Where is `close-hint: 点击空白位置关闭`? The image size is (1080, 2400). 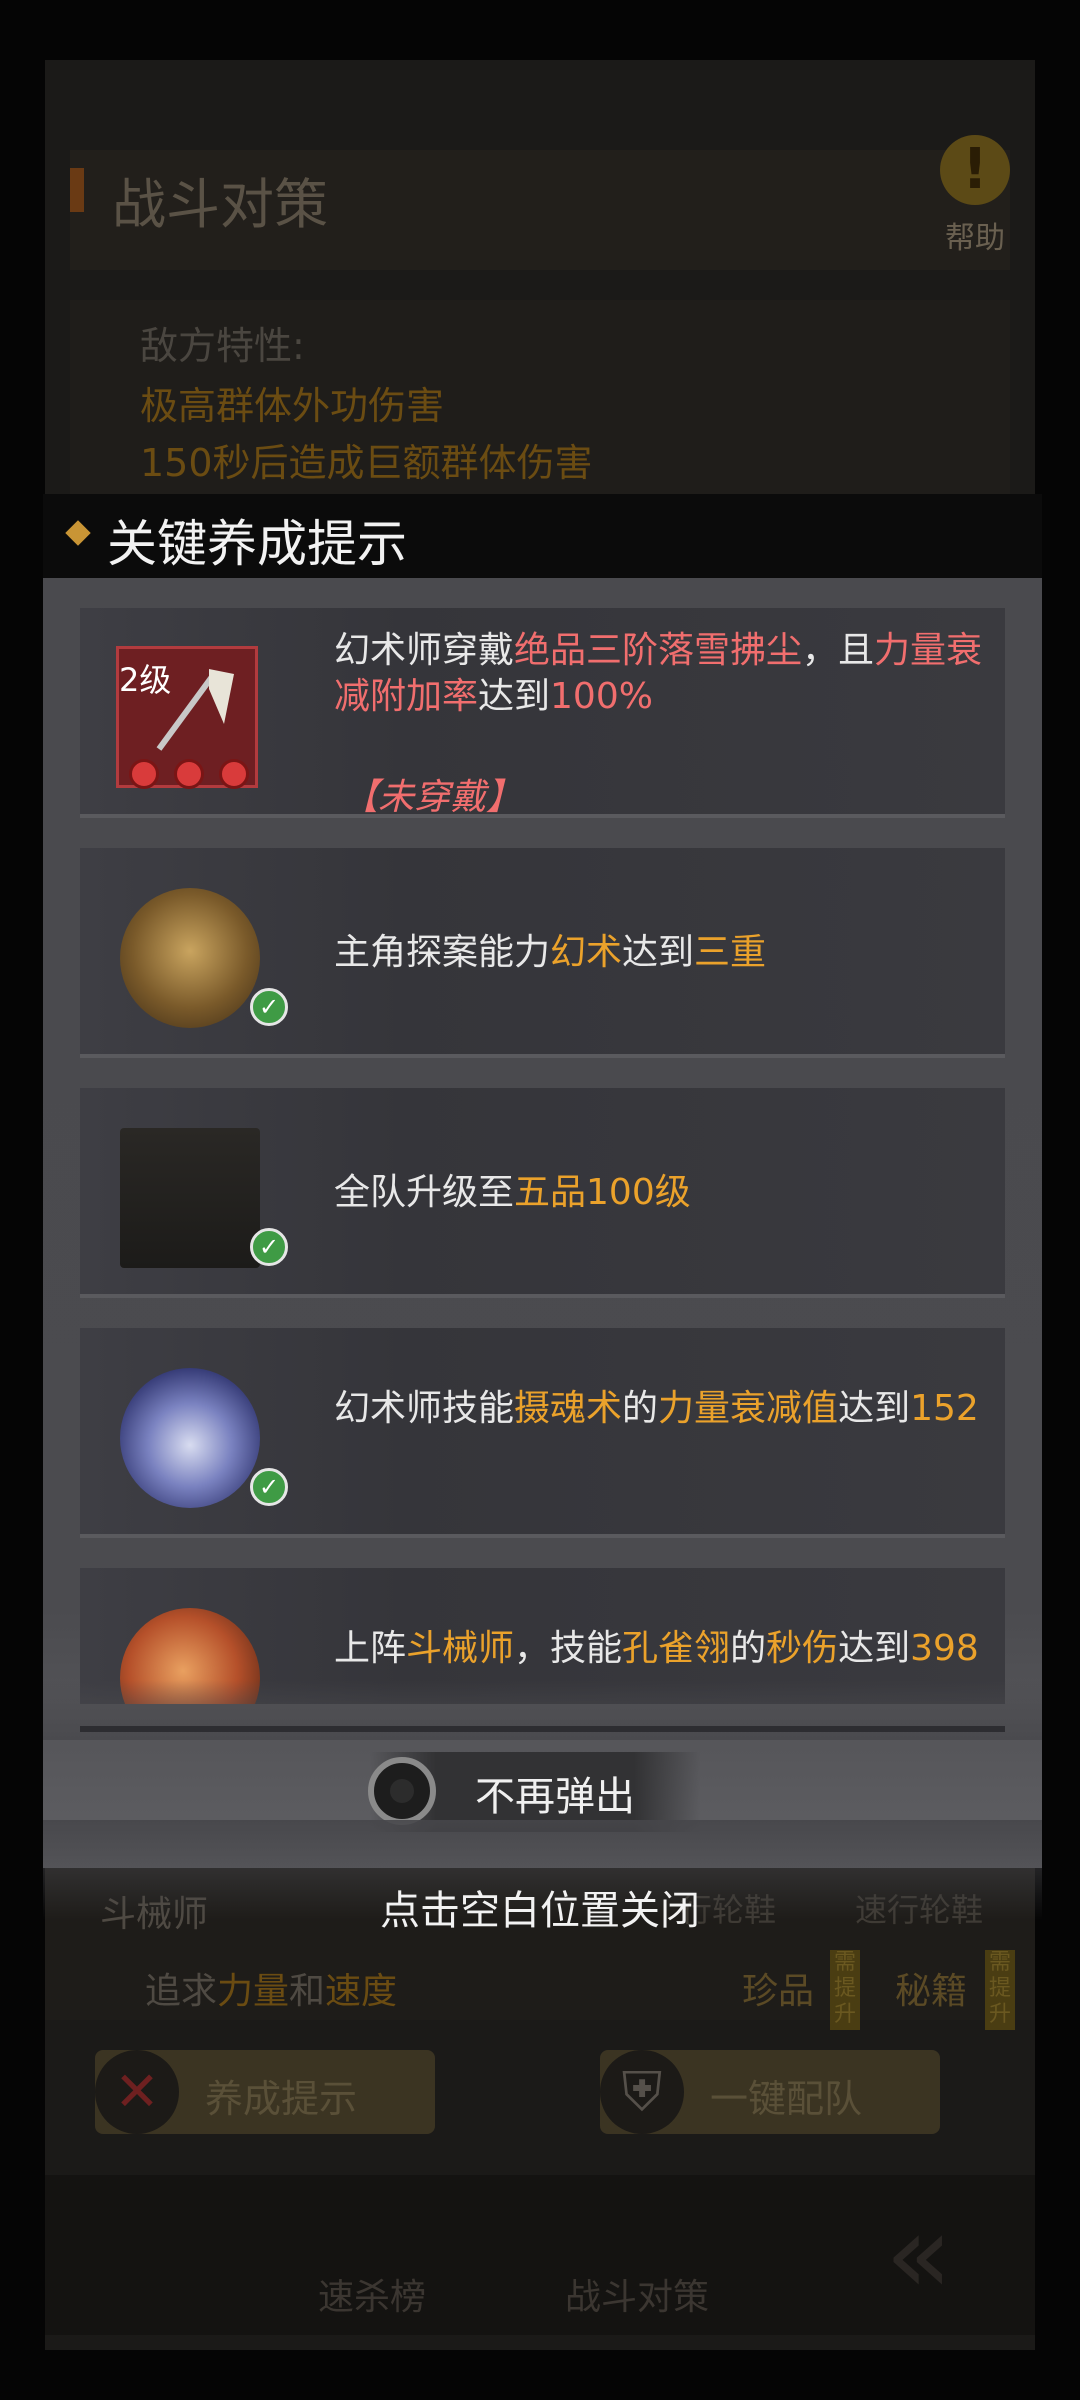 close-hint: 点击空白位置关闭 is located at coordinates (540, 1907).